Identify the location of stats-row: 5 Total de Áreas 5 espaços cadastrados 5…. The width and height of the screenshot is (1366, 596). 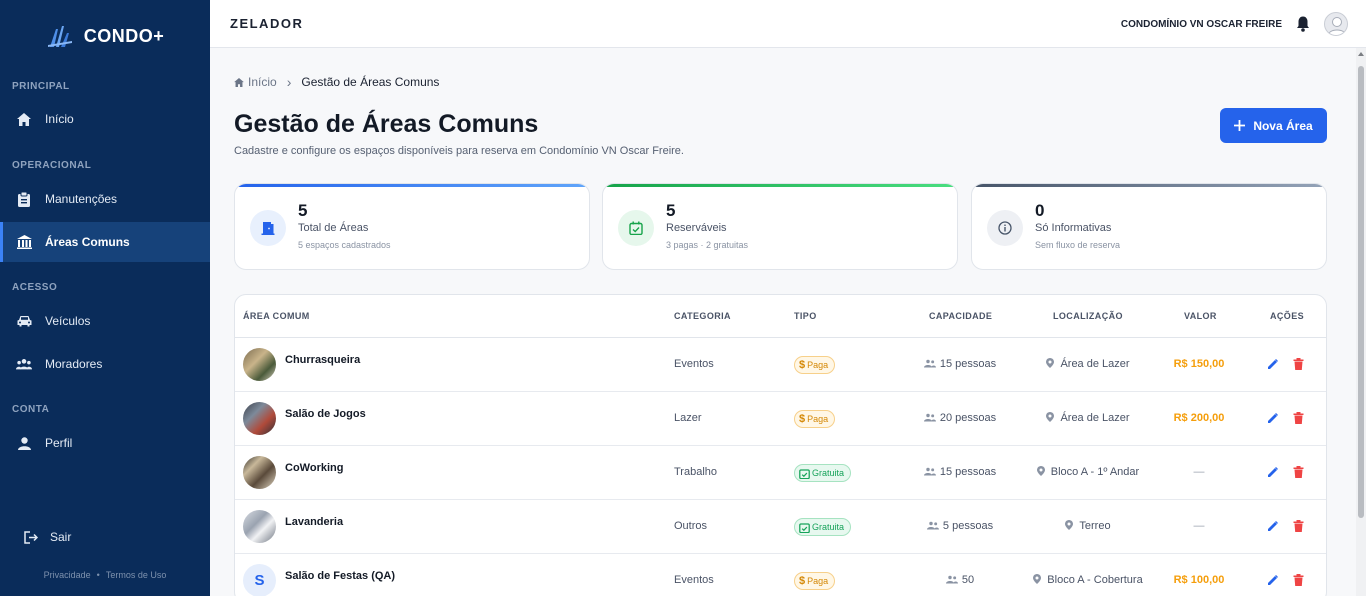
(780, 226).